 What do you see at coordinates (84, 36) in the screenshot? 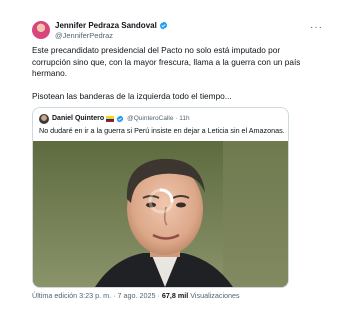
I see `author-handle: @JenniferPedraz` at bounding box center [84, 36].